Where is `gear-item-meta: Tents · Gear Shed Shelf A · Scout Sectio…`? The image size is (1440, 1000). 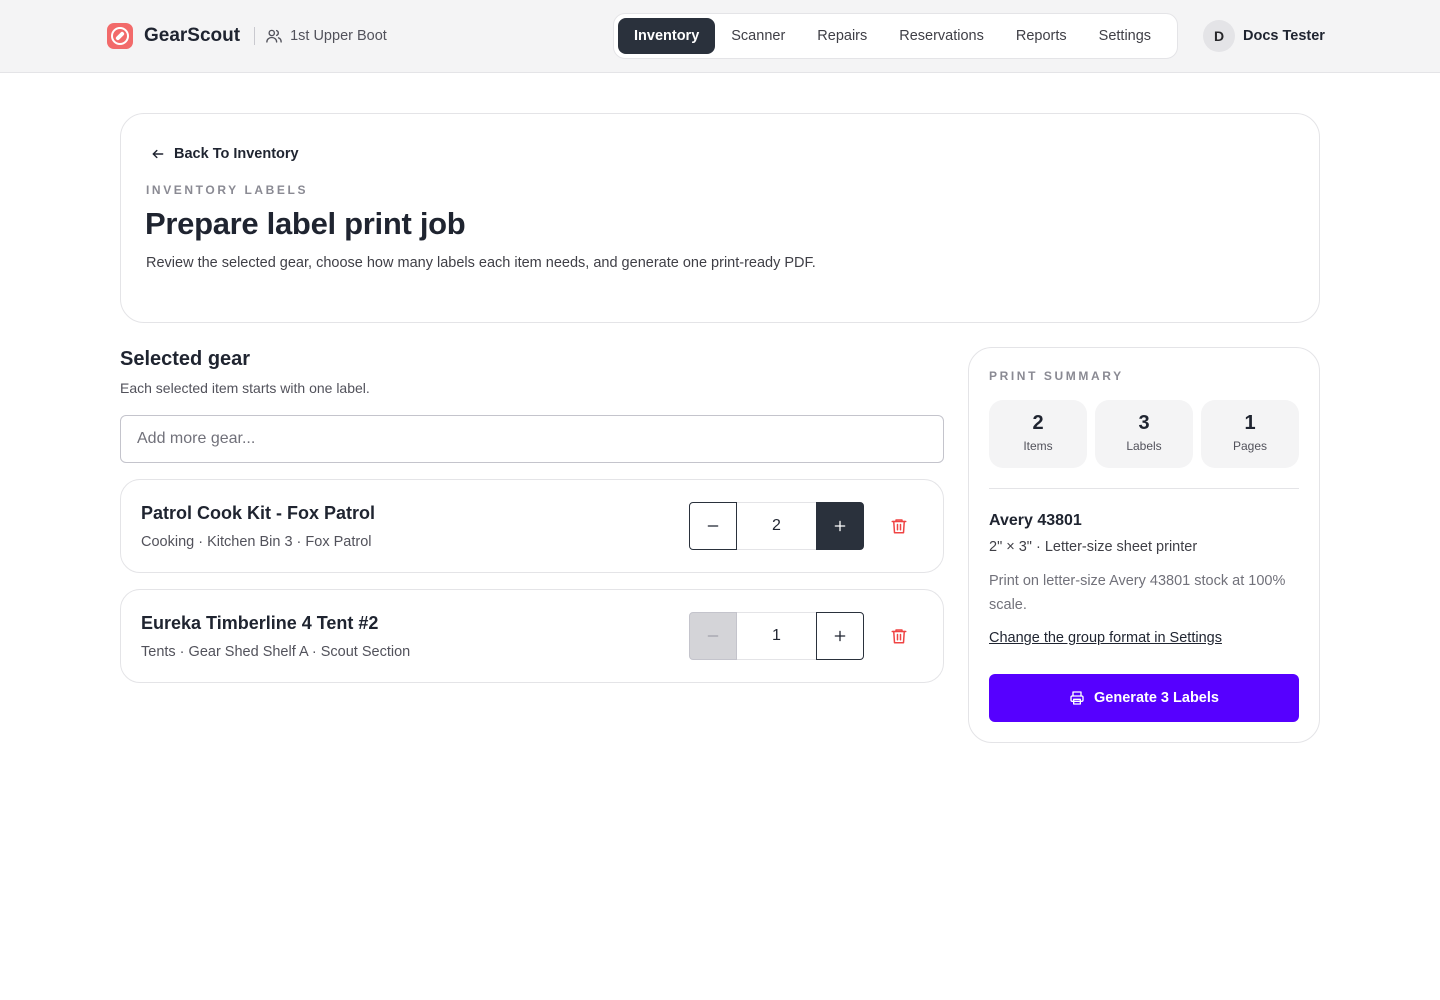 gear-item-meta: Tents · Gear Shed Shelf A · Scout Sectio… is located at coordinates (276, 652).